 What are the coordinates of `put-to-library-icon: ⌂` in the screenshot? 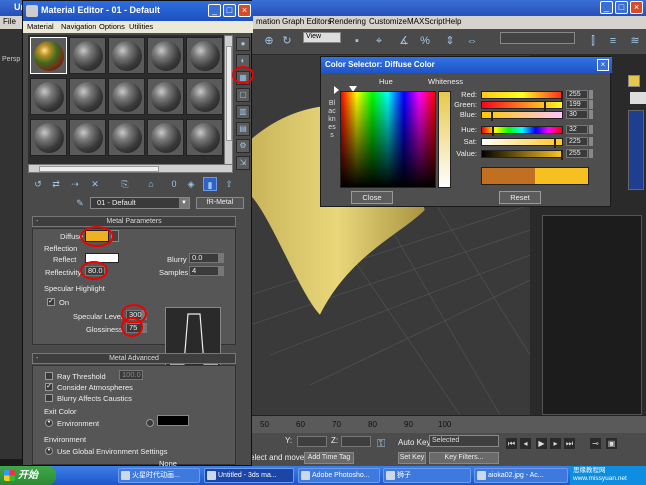 It's located at (151, 184).